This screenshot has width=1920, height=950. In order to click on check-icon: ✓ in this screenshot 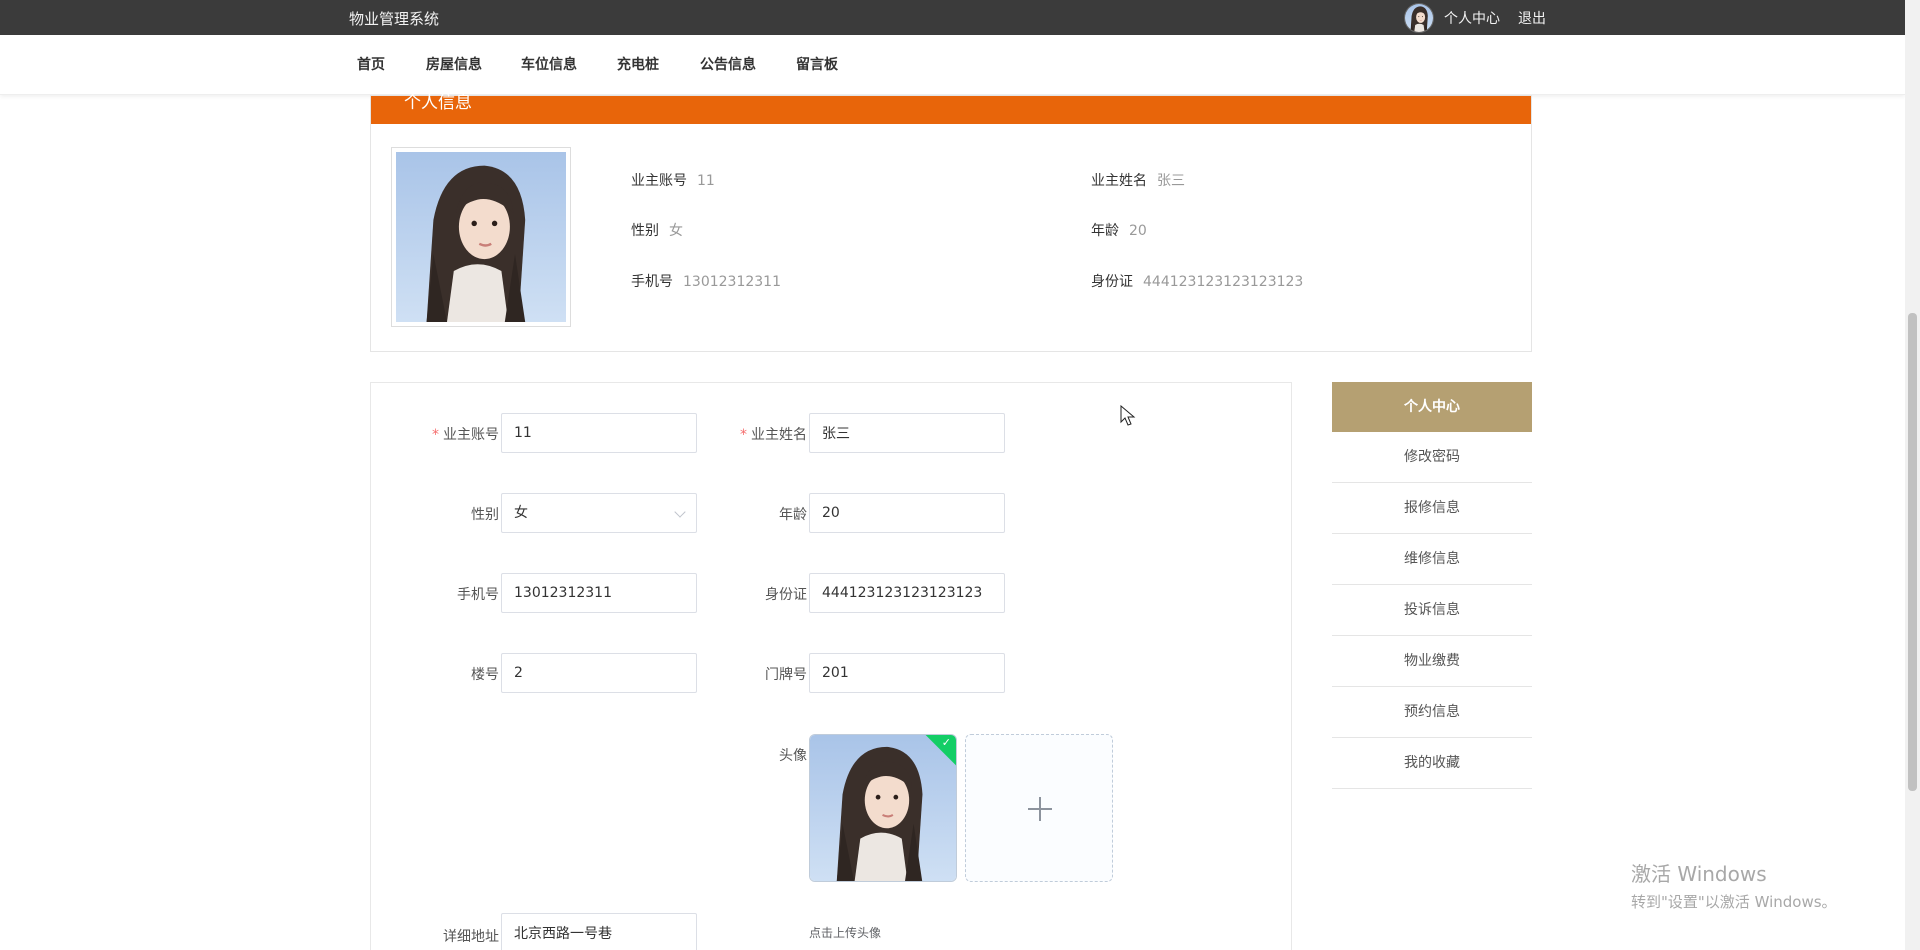, I will do `click(946, 742)`.